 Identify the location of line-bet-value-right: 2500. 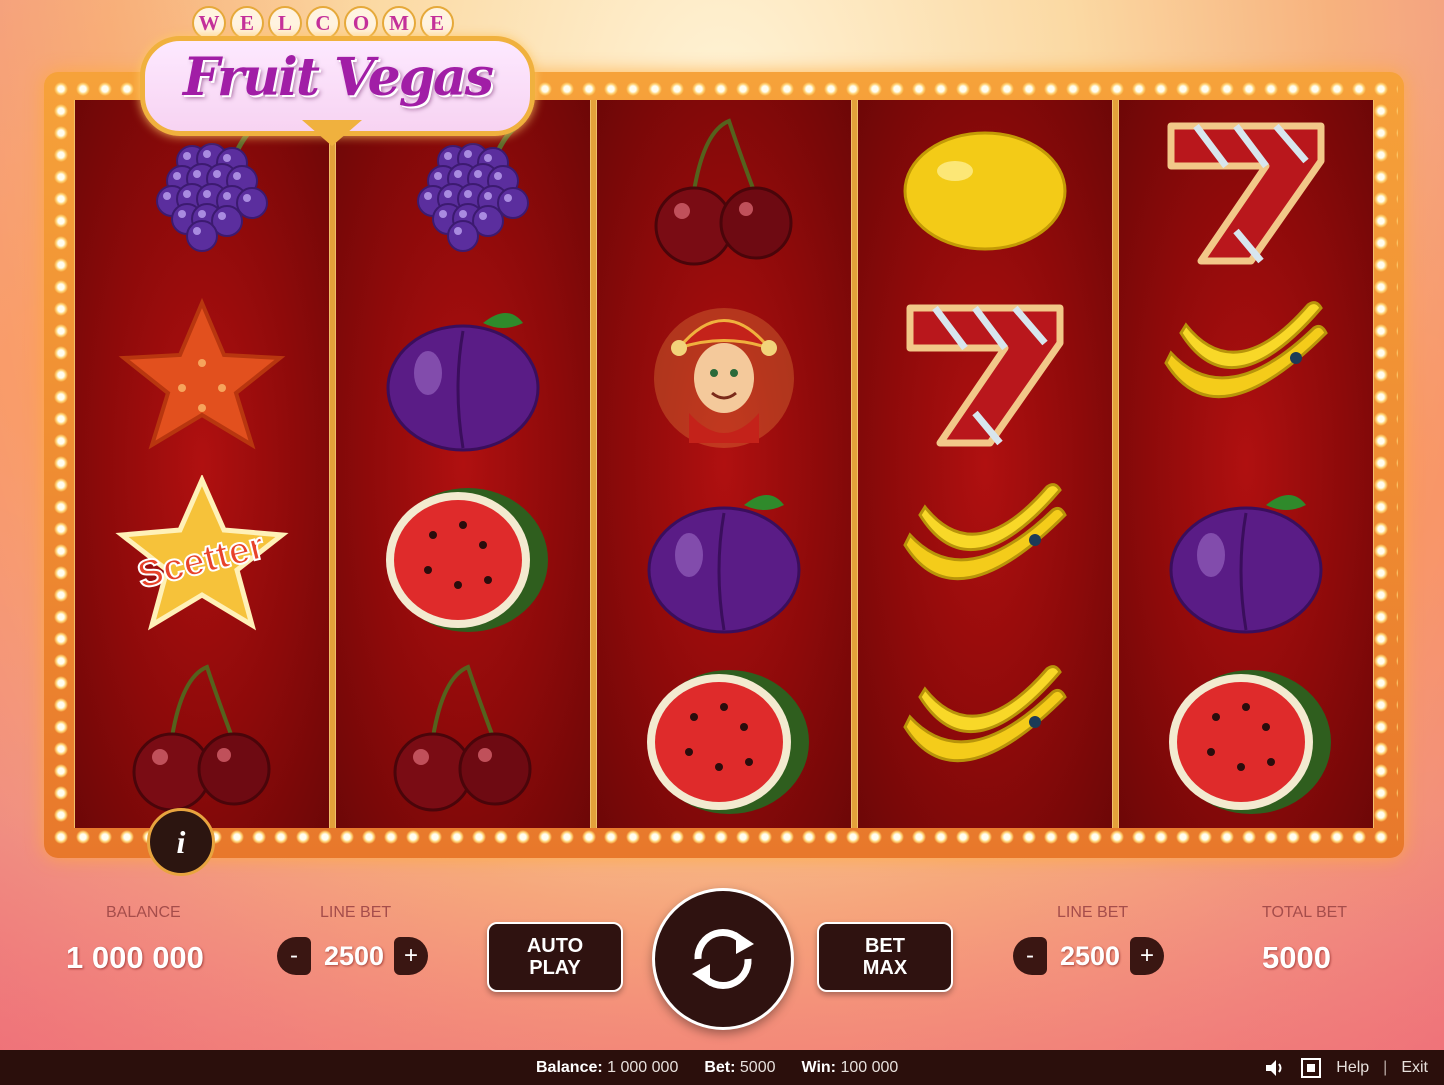
(1090, 956).